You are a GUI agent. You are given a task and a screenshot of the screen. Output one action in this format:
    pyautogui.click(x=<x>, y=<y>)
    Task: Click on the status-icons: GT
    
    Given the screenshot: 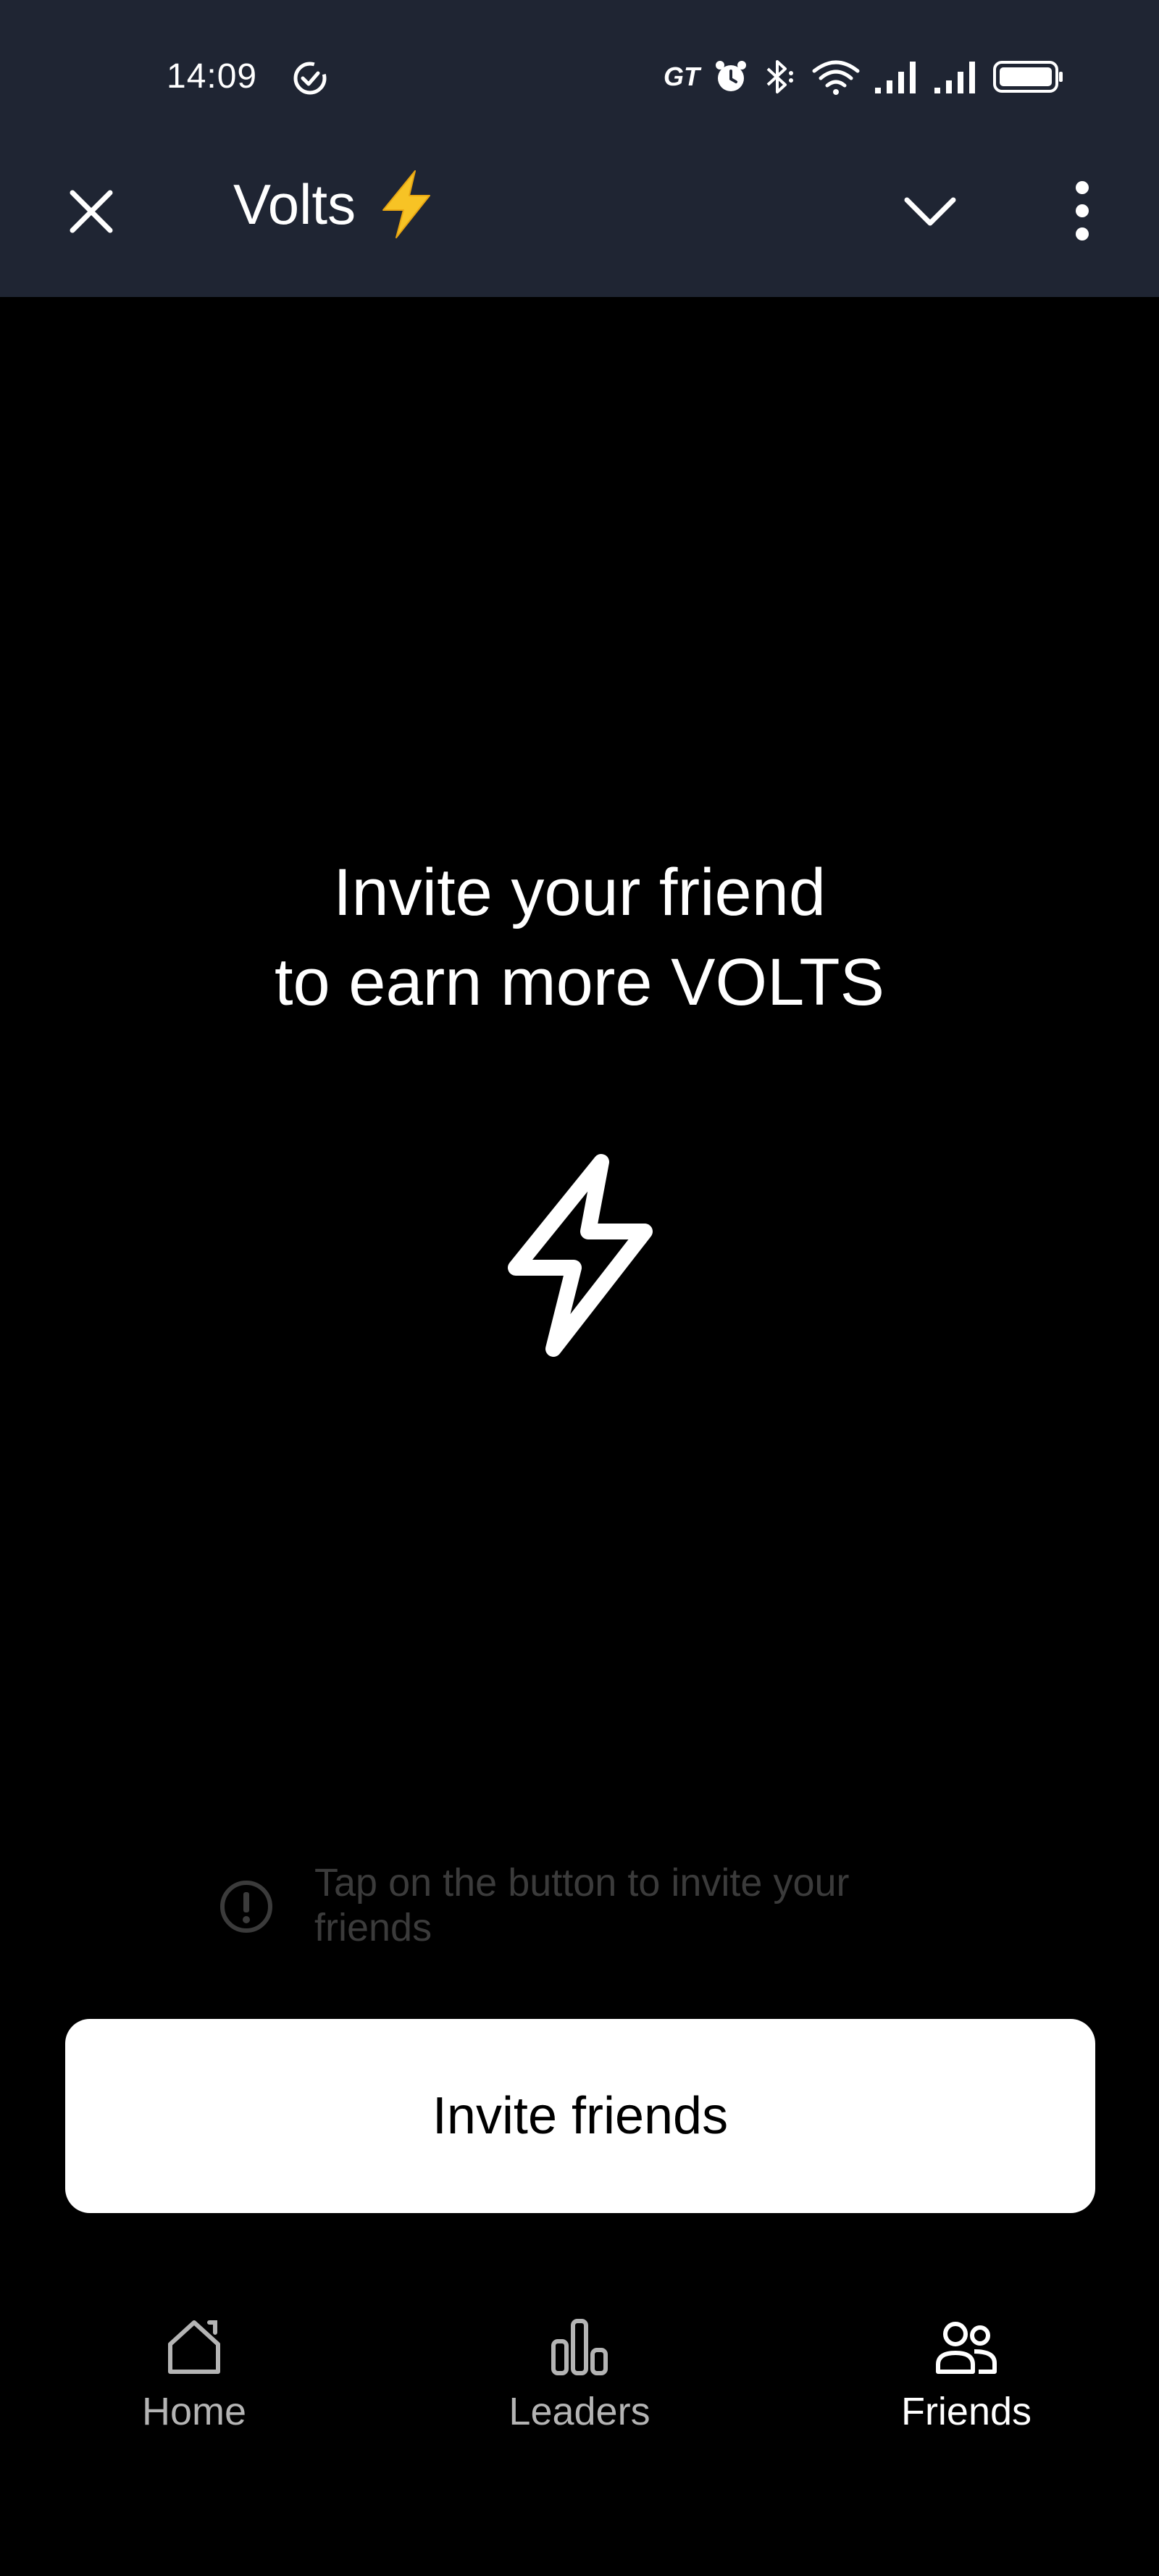 What is the action you would take?
    pyautogui.click(x=864, y=77)
    